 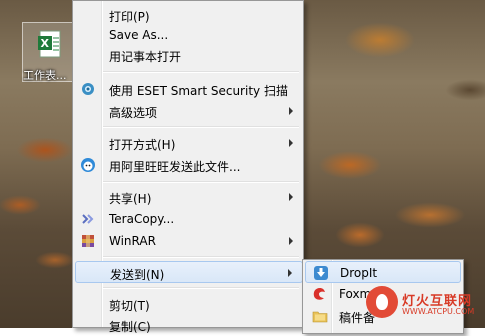 What do you see at coordinates (321, 273) in the screenshot?
I see `dropit-icon` at bounding box center [321, 273].